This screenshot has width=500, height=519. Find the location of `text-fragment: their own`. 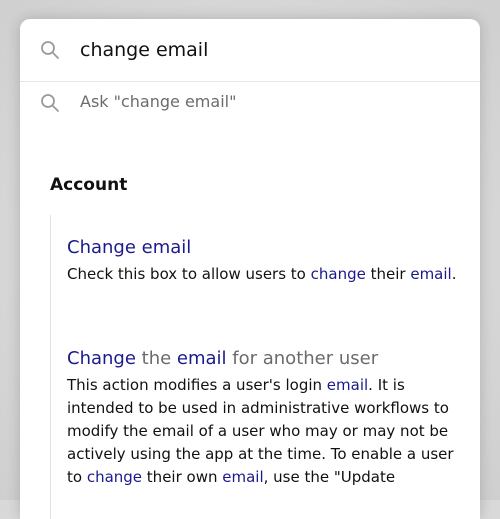

text-fragment: their own is located at coordinates (182, 477).